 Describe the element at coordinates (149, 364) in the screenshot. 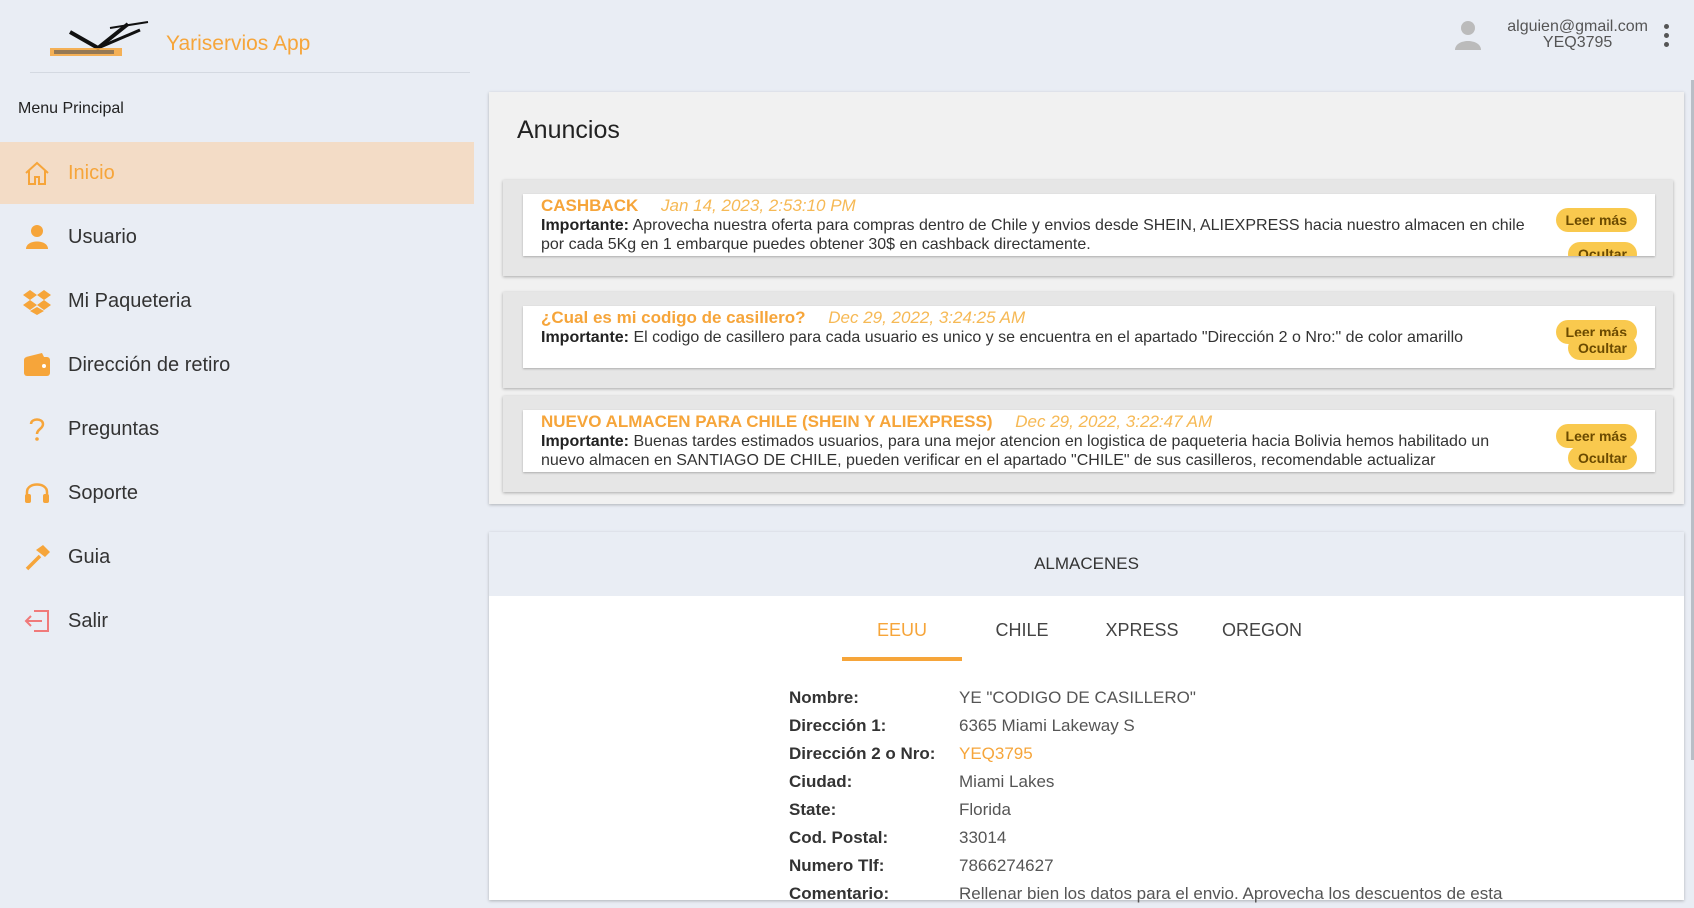

I see `sidebar-item-label: Dirección de retiro` at that location.